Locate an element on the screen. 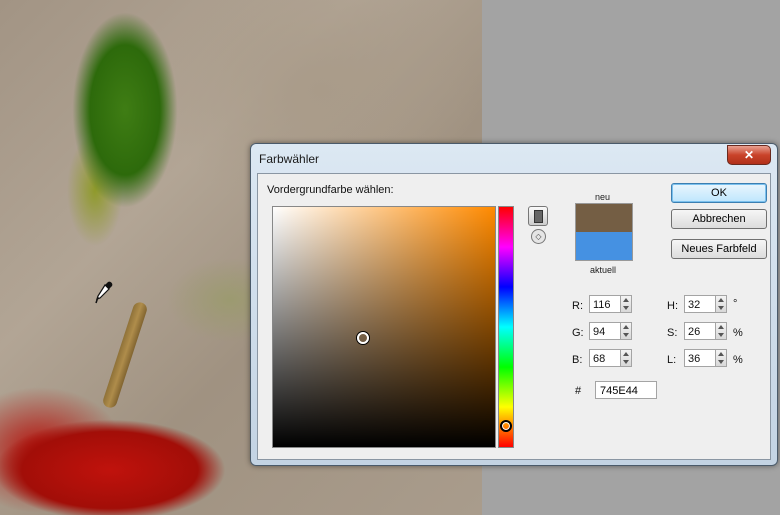  h-stepper is located at coordinates (721, 304).